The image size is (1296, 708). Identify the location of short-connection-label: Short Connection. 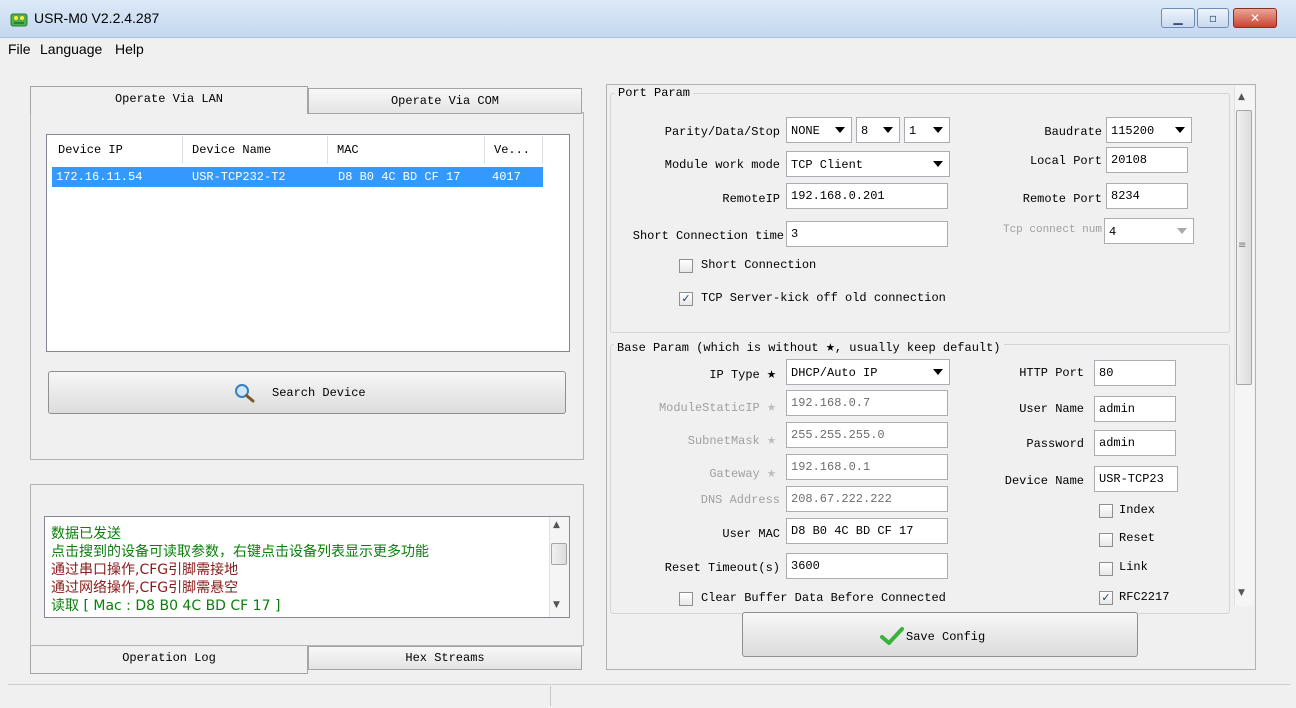
(759, 265).